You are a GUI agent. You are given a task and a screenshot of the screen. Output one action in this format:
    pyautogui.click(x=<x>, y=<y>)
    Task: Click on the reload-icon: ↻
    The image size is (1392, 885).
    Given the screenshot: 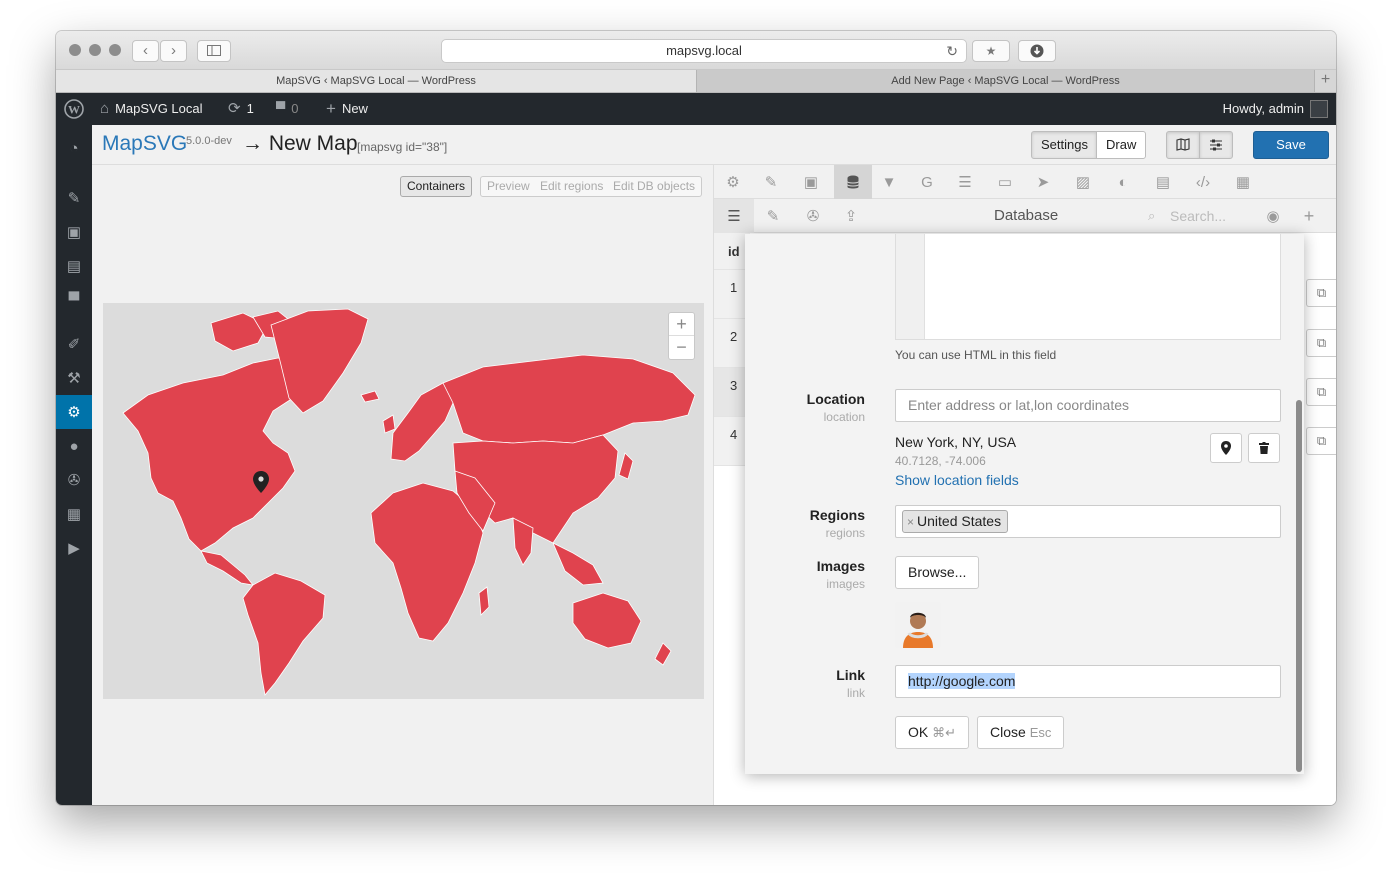 What is the action you would take?
    pyautogui.click(x=952, y=51)
    